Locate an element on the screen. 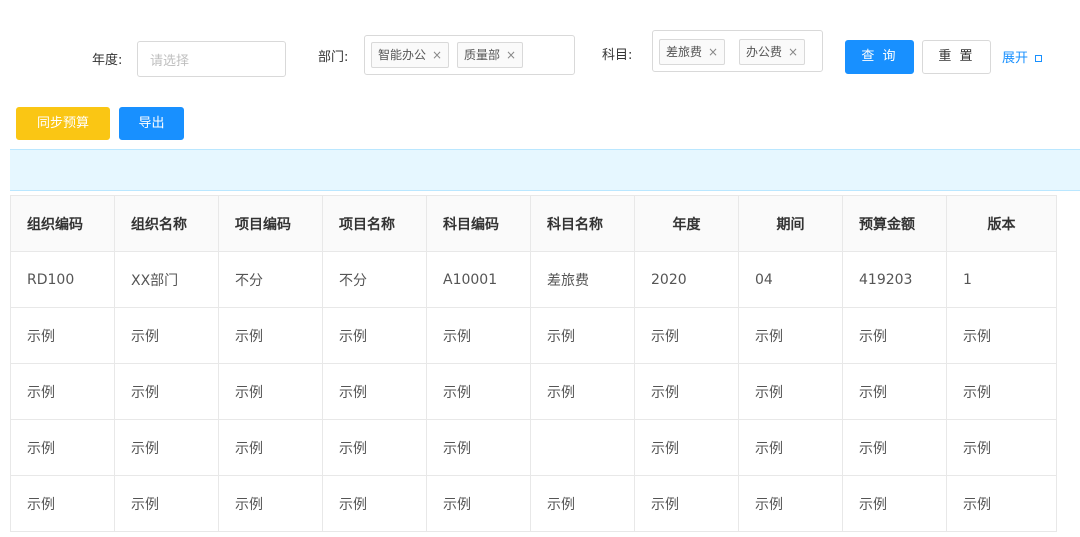 The height and width of the screenshot is (537, 1080). subject-select: 差旅费 × 办公费 × is located at coordinates (737, 51).